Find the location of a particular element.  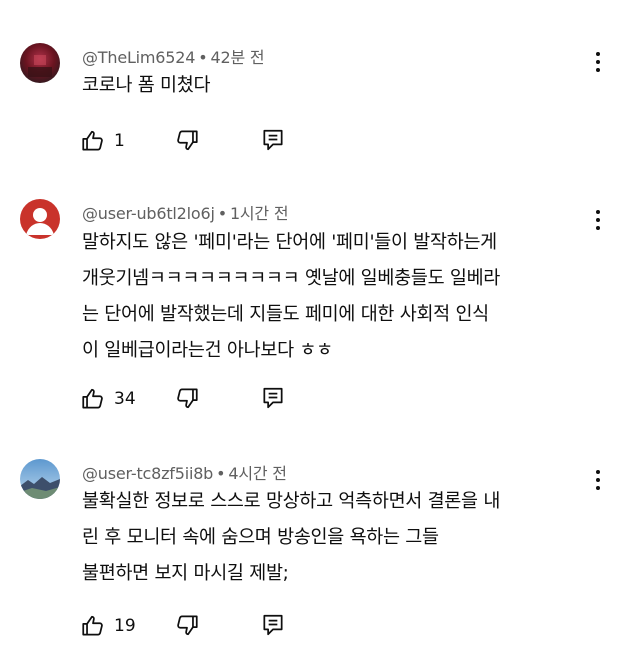

like-button: 34 is located at coordinates (108, 399).